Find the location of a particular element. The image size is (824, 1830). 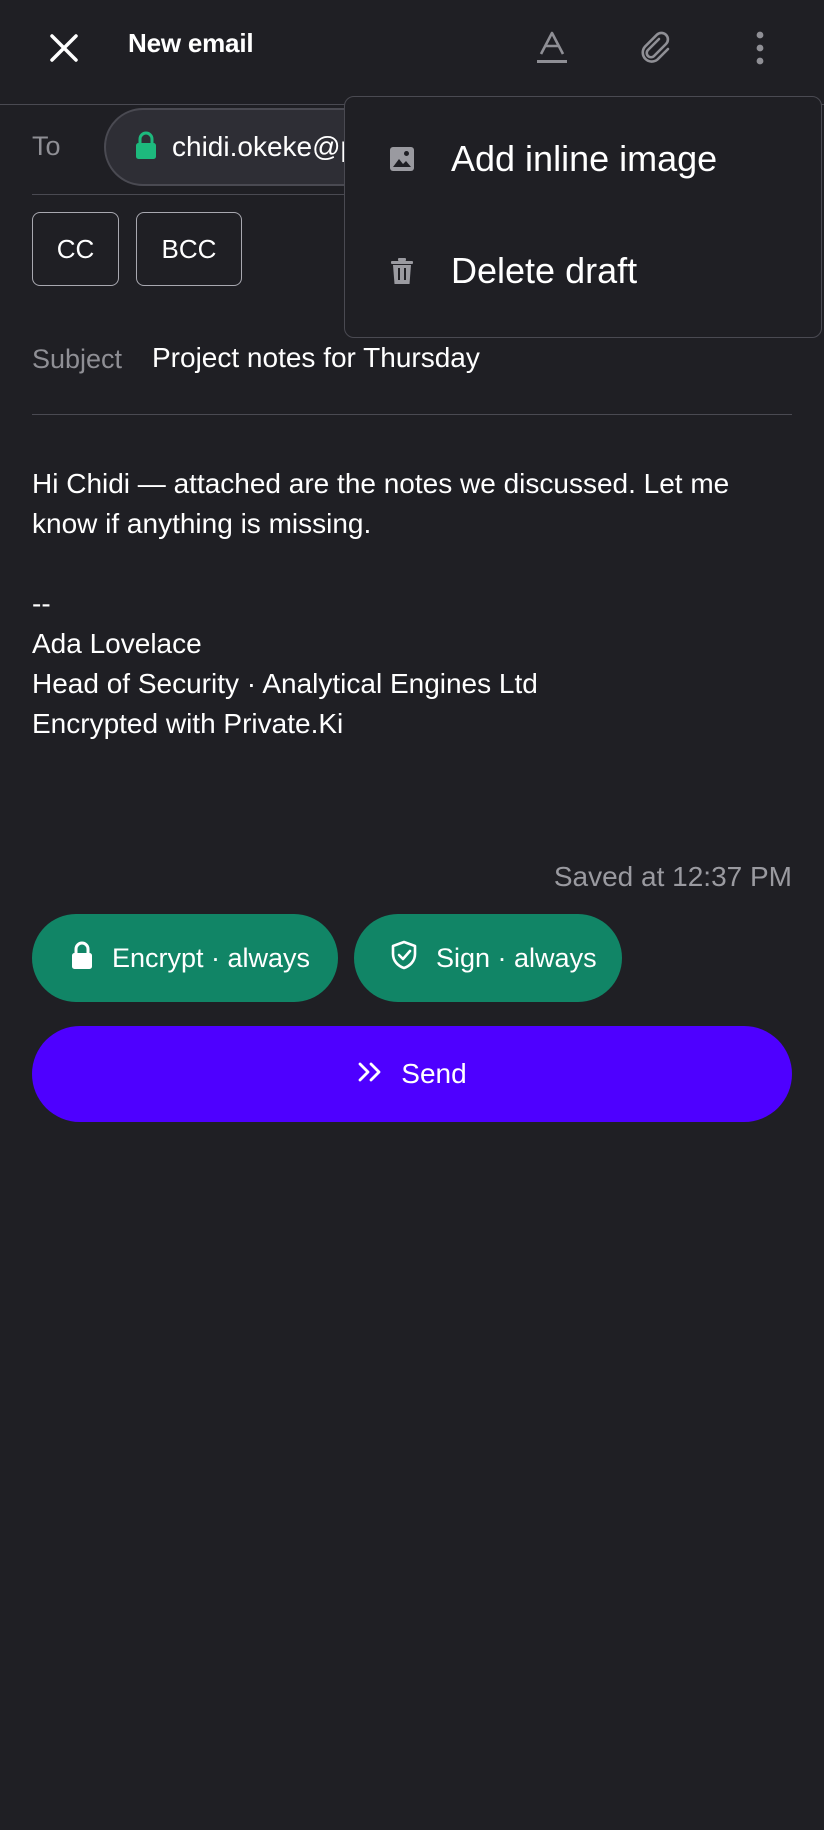

saved-status: Saved at 12:37 PM is located at coordinates (672, 876).